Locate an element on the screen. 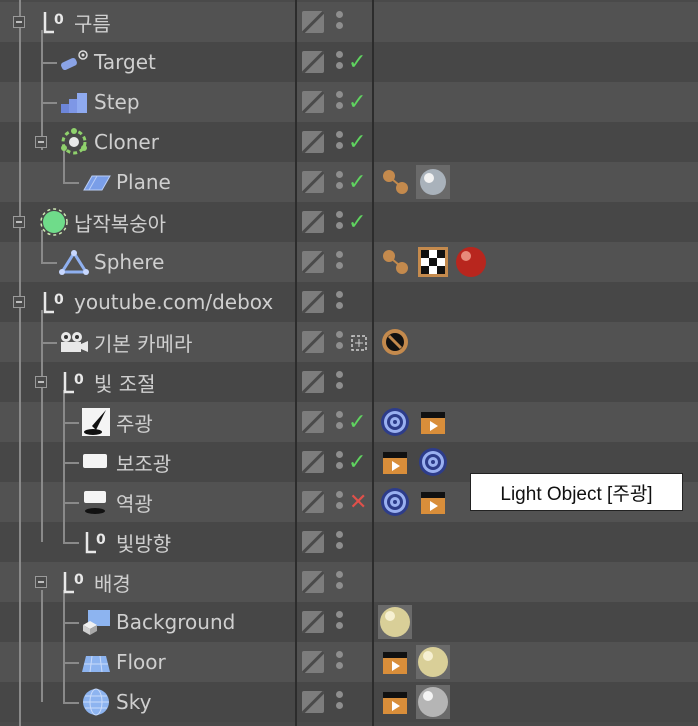 The height and width of the screenshot is (726, 698). red-material-icon is located at coordinates (471, 262).